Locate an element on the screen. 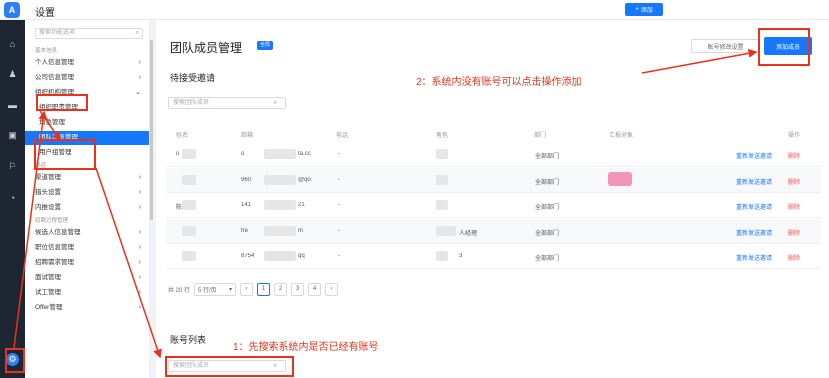  sidebar-group-label: 基本信息 is located at coordinates (87, 51).